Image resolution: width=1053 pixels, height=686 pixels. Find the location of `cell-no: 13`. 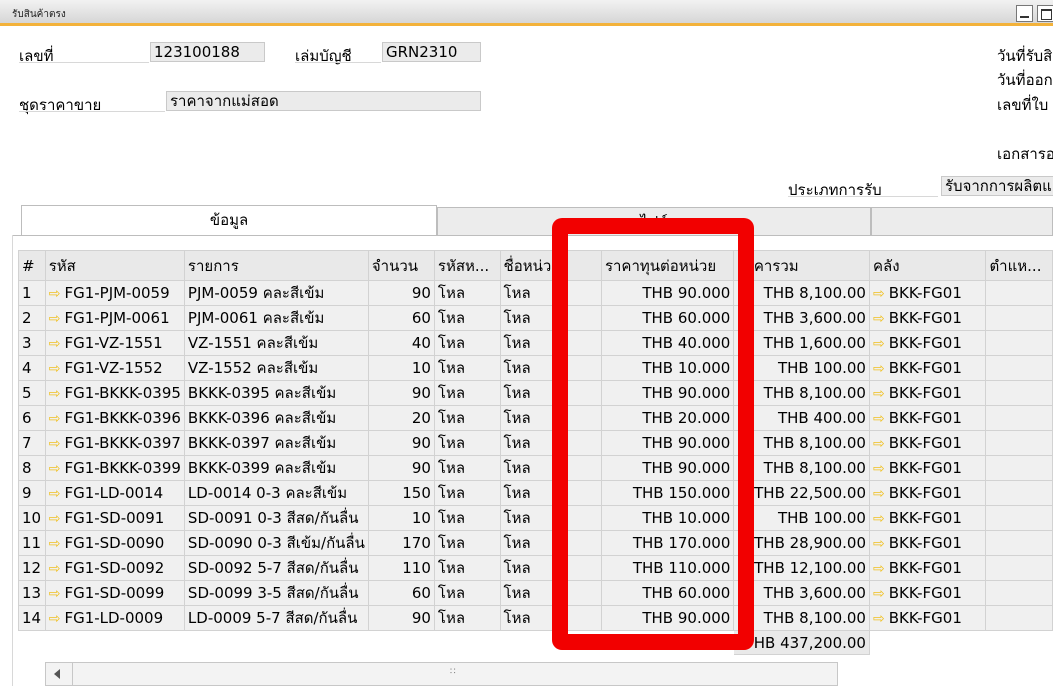

cell-no: 13 is located at coordinates (32, 593).